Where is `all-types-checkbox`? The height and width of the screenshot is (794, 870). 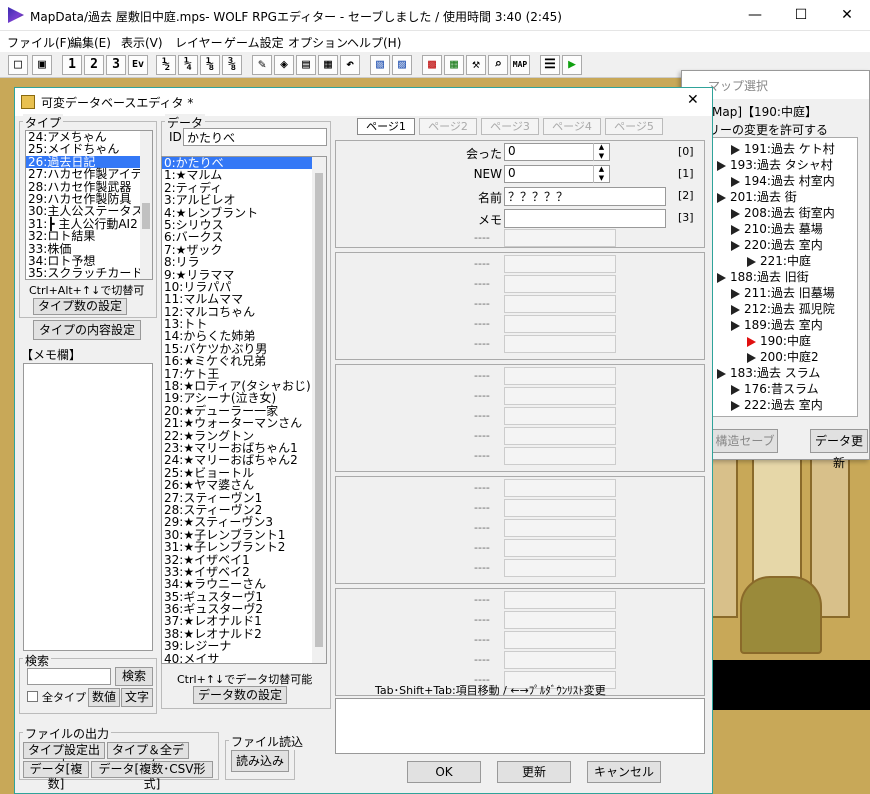
all-types-checkbox is located at coordinates (32, 696).